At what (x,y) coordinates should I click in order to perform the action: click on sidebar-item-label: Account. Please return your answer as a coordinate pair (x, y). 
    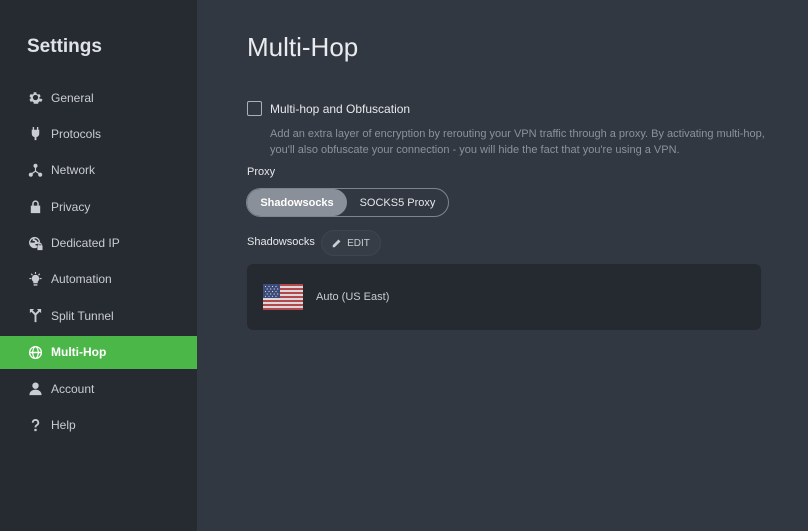
    Looking at the image, I should click on (73, 388).